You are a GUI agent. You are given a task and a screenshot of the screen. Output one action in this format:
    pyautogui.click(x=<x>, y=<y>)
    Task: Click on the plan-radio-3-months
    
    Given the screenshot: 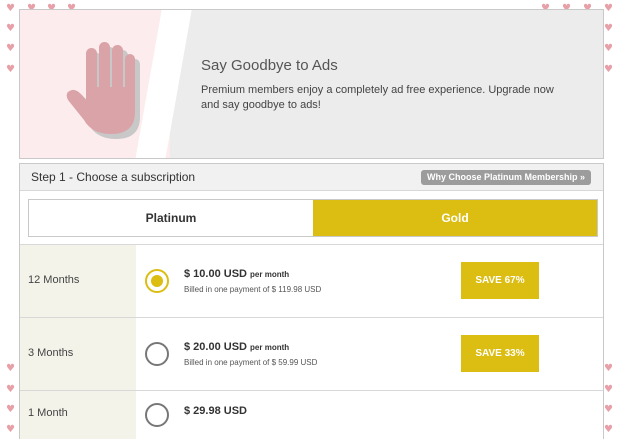 What is the action you would take?
    pyautogui.click(x=157, y=354)
    